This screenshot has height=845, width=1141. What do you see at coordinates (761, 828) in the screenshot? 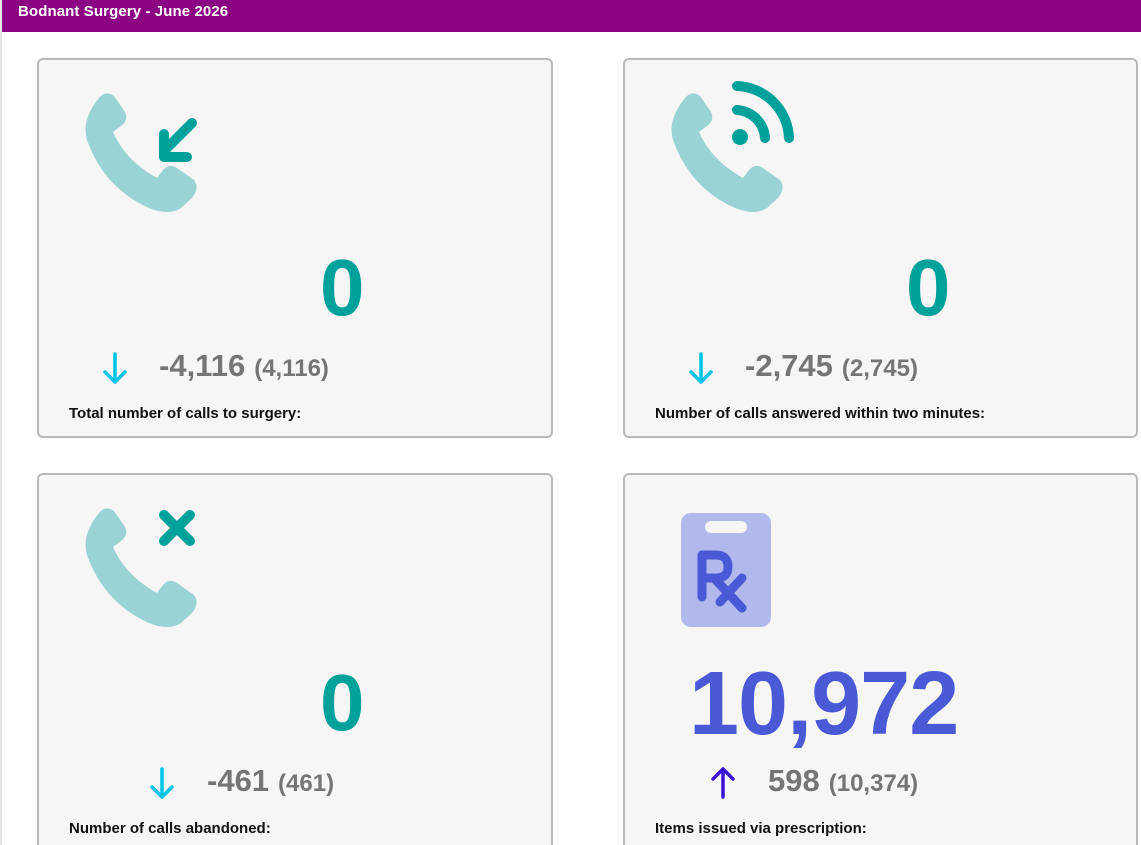
I see `card-label: Items issued via prescription:` at bounding box center [761, 828].